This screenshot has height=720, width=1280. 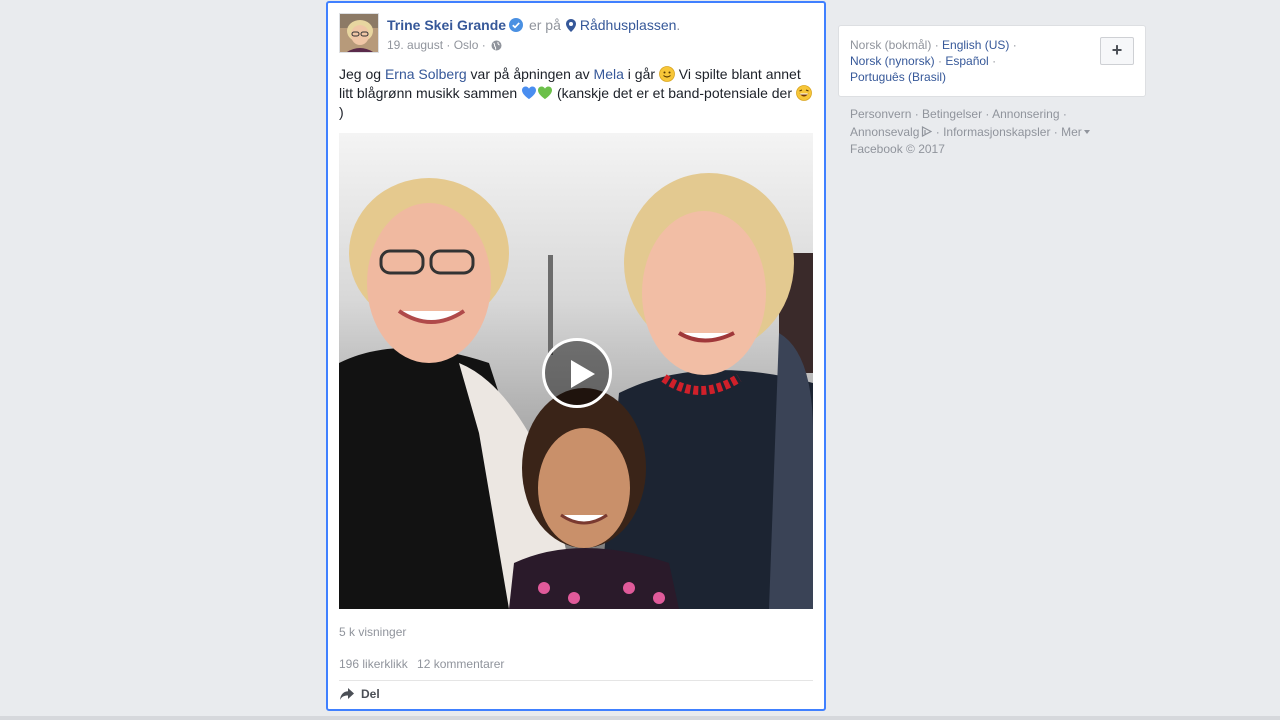 I want to click on language-espanol: Español, so click(x=966, y=61).